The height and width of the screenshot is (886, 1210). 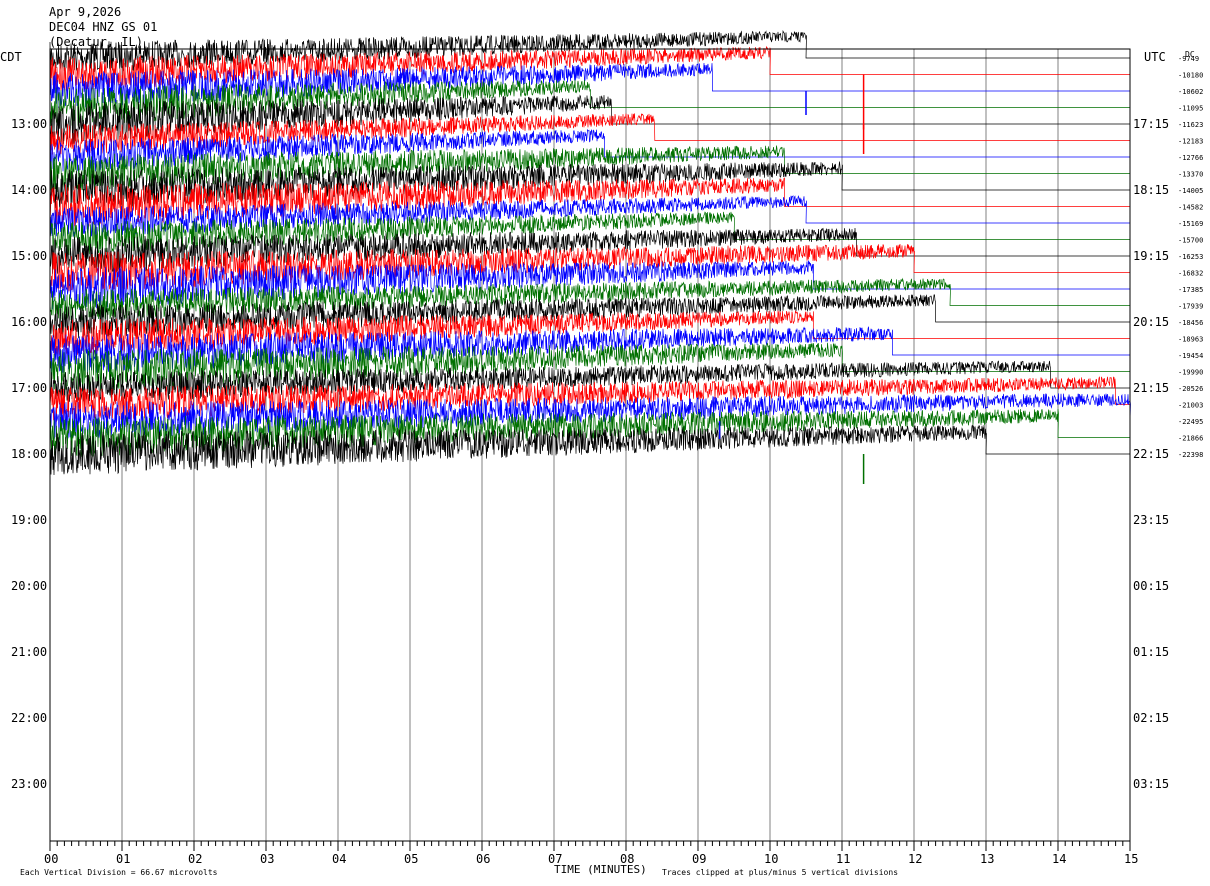 I want to click on right-hour-label: 00:15, so click(x=1151, y=586).